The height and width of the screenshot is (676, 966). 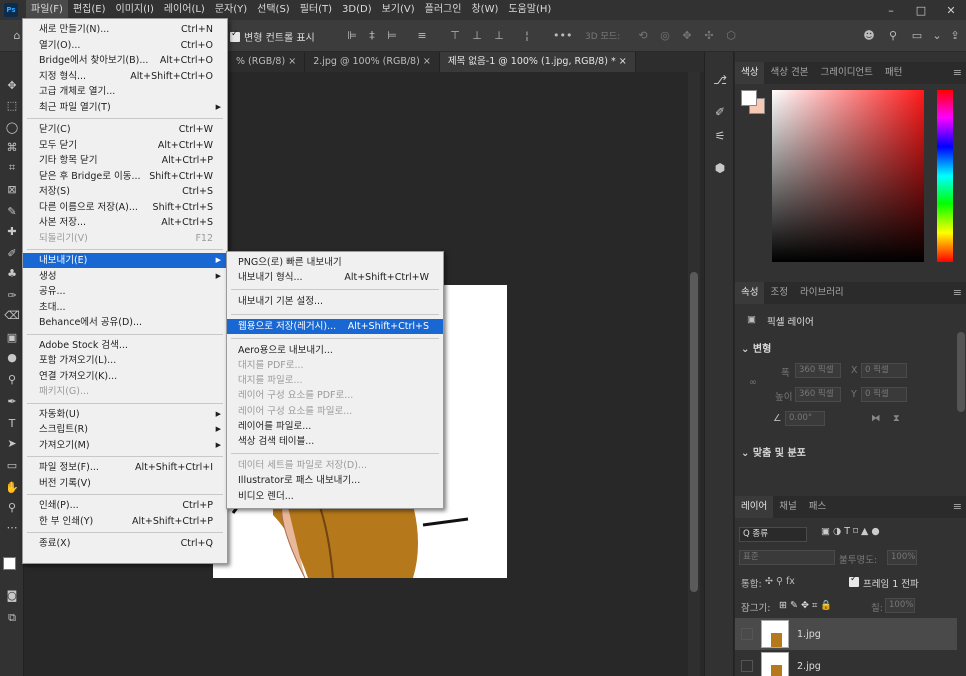 I want to click on stamp-tool-icon: ♣, so click(x=12, y=274).